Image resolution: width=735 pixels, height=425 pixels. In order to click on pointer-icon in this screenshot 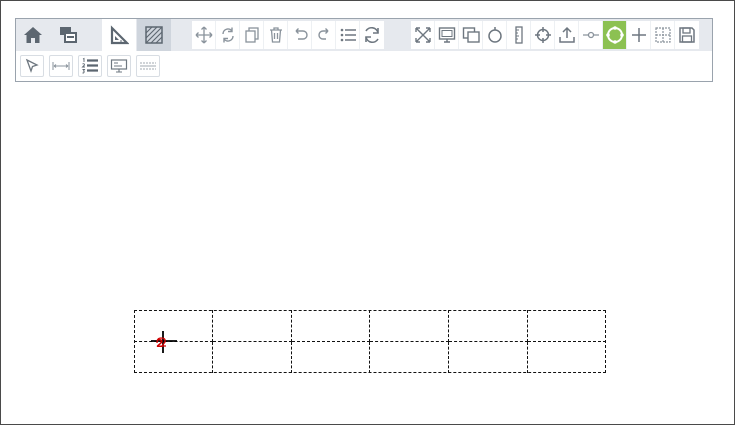, I will do `click(32, 66)`.